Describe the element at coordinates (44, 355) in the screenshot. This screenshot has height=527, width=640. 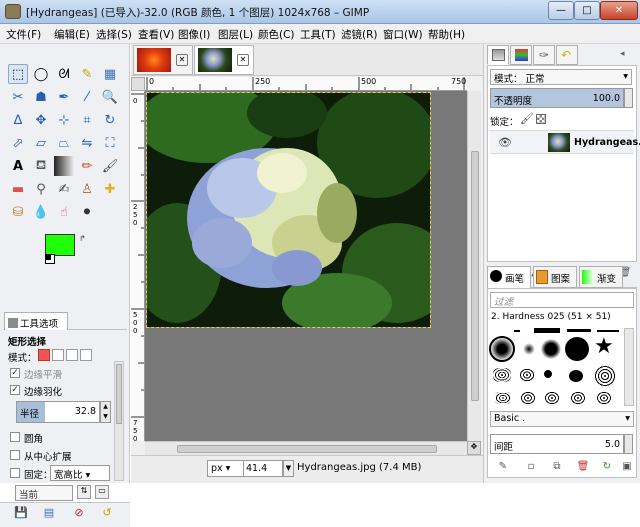
I see `mode-replace-button` at that location.